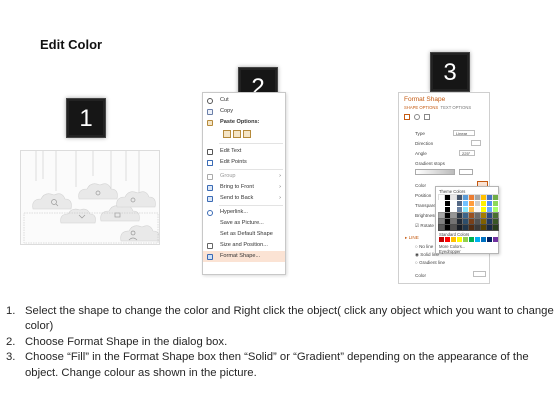  I want to click on radio-gradient-line: ○ Gradient line, so click(430, 262).